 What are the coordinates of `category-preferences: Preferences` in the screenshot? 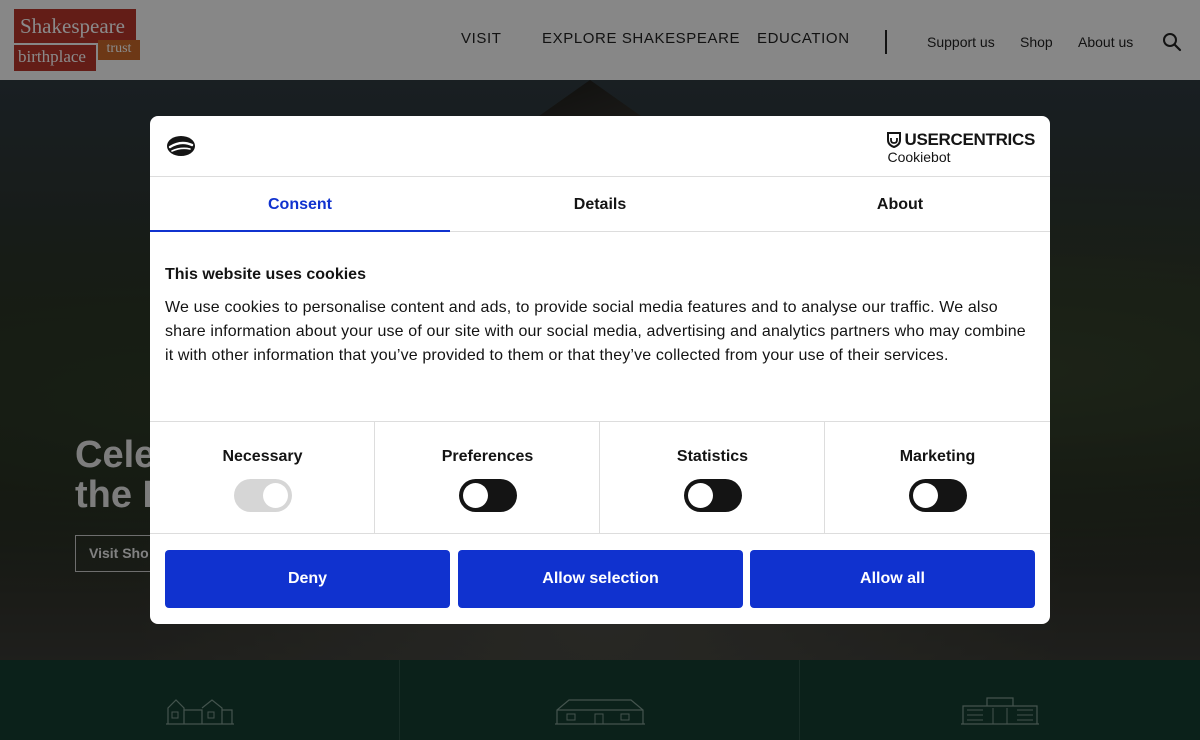 It's located at (487, 478).